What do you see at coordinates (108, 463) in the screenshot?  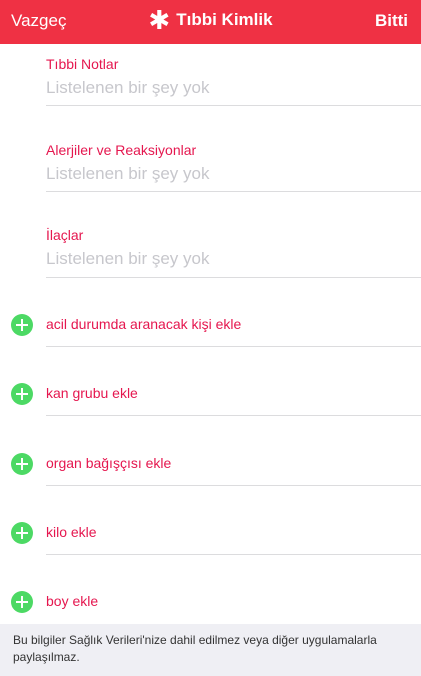 I see `add-row-label: organ bağışçısı ekle` at bounding box center [108, 463].